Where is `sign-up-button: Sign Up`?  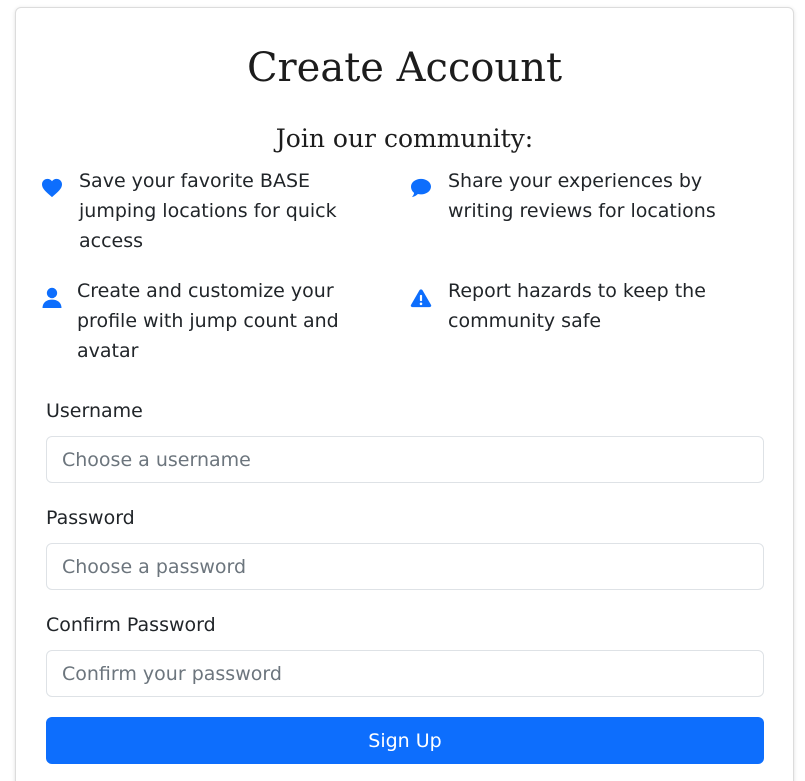 sign-up-button: Sign Up is located at coordinates (405, 740).